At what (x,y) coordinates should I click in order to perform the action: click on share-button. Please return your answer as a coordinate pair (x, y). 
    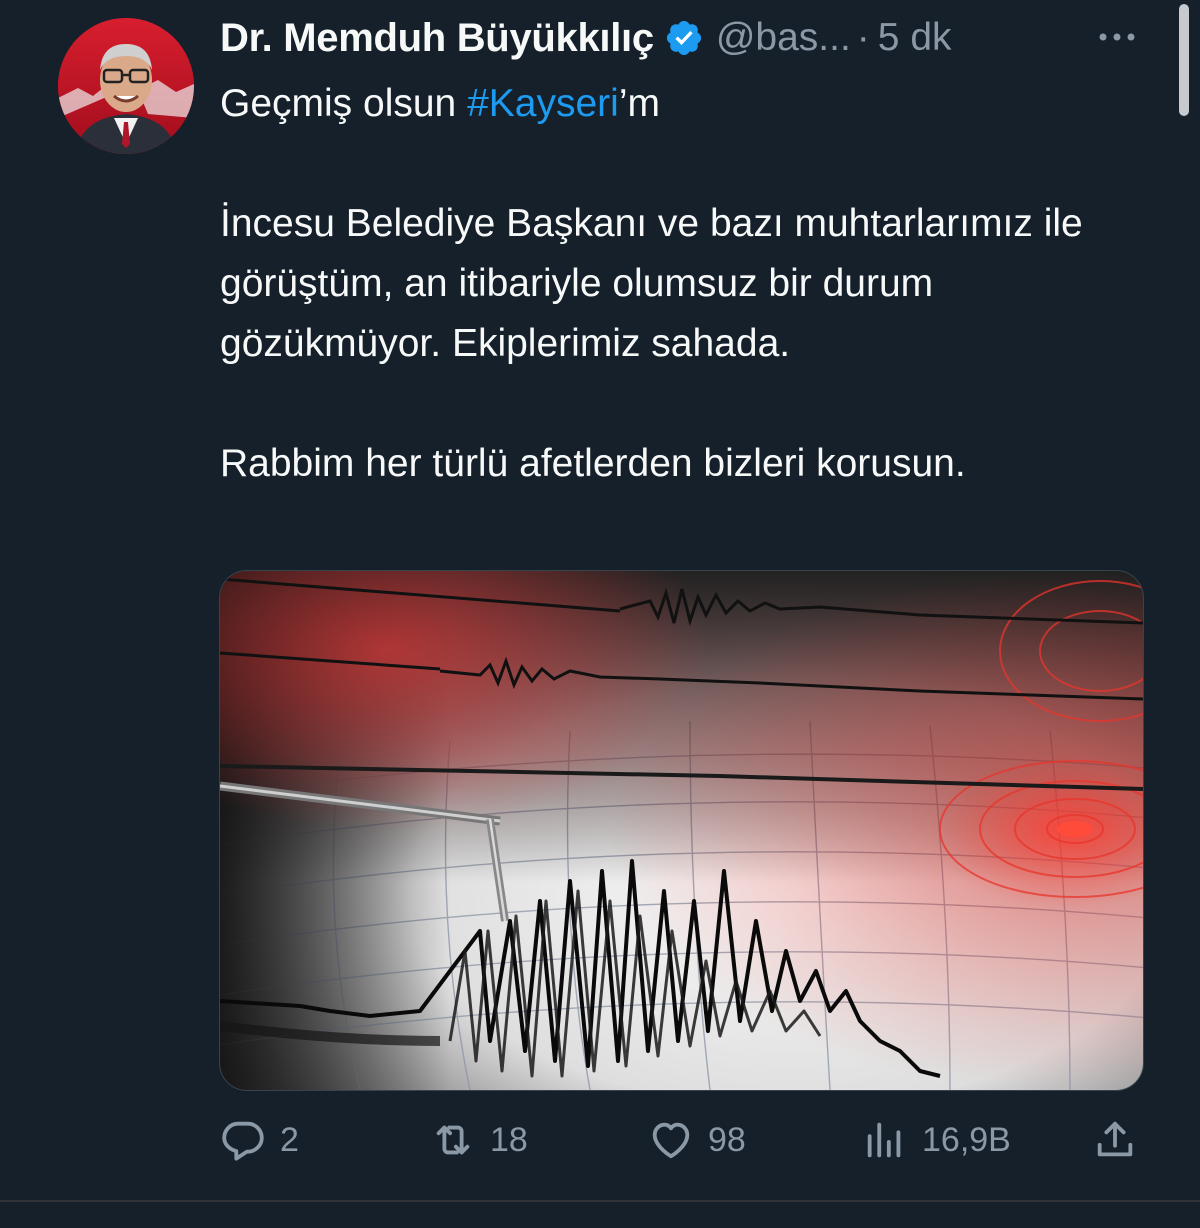
    Looking at the image, I should click on (1115, 1140).